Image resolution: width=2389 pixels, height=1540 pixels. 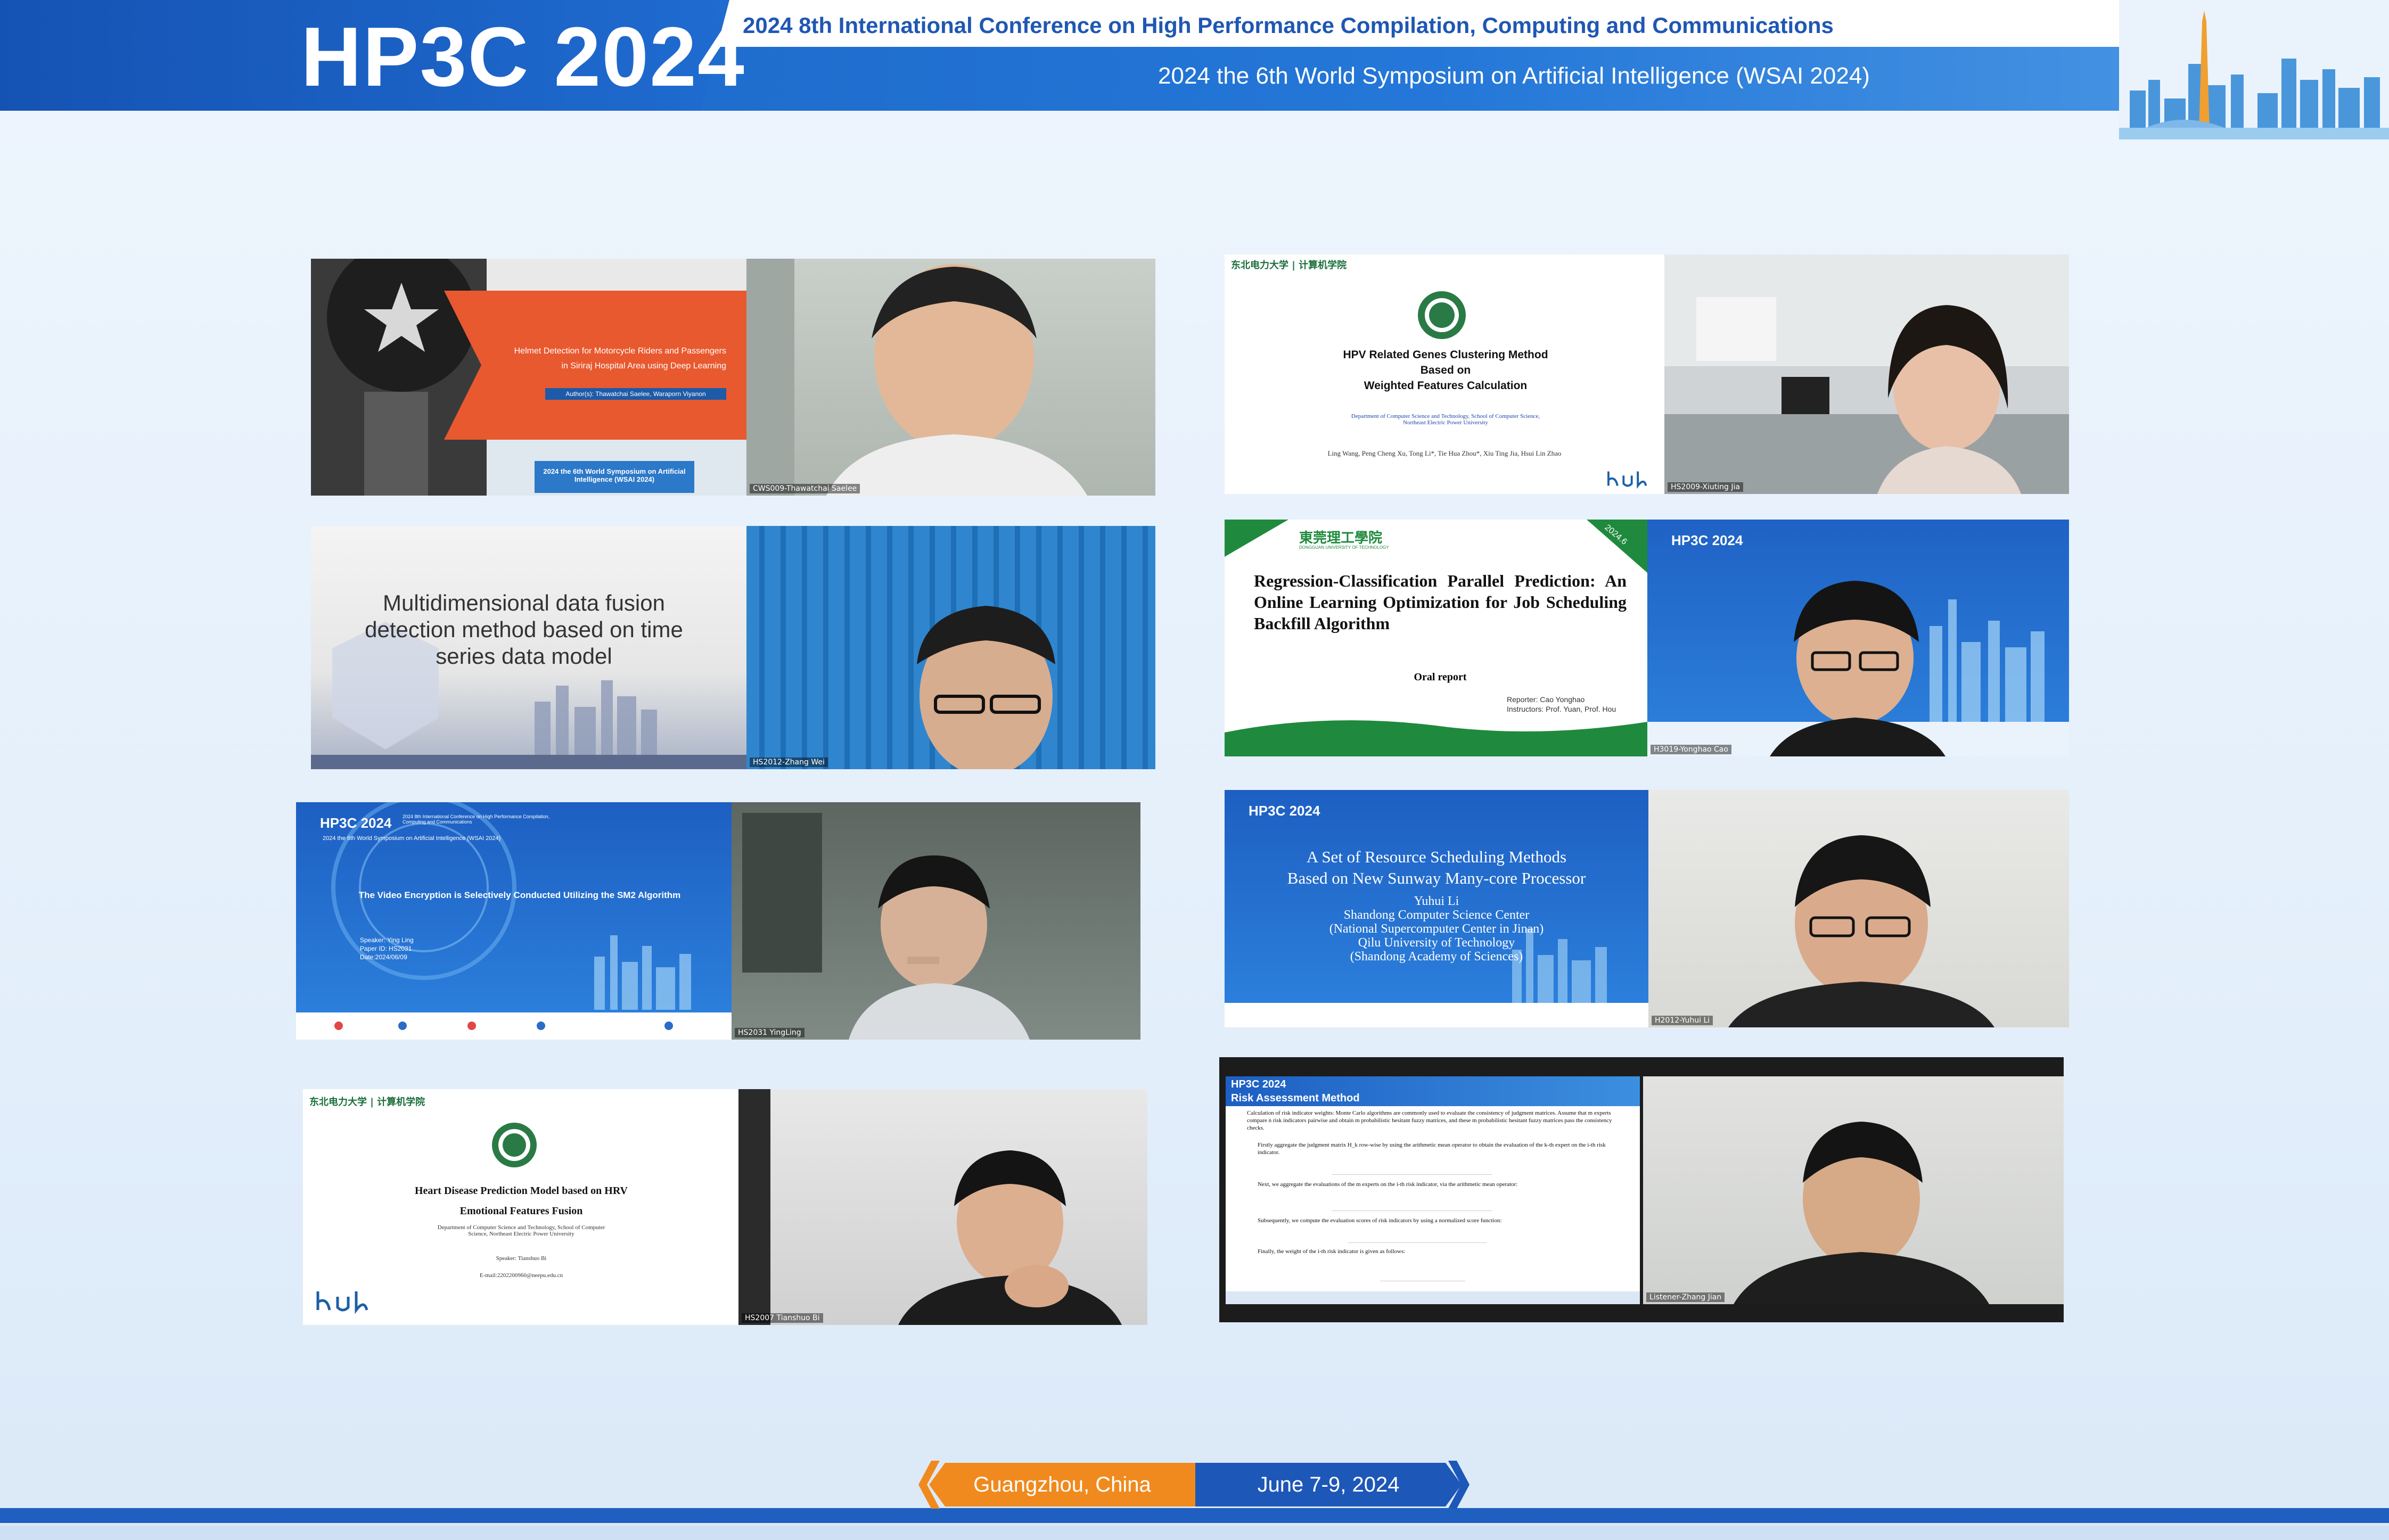 I want to click on webcam-feed: HS2009-Xiuting Jia, so click(x=1866, y=374).